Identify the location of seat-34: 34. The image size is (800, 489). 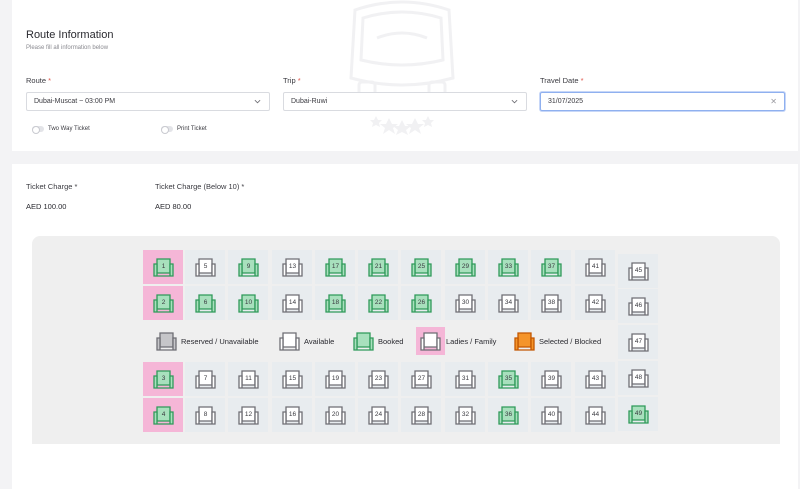
(508, 303).